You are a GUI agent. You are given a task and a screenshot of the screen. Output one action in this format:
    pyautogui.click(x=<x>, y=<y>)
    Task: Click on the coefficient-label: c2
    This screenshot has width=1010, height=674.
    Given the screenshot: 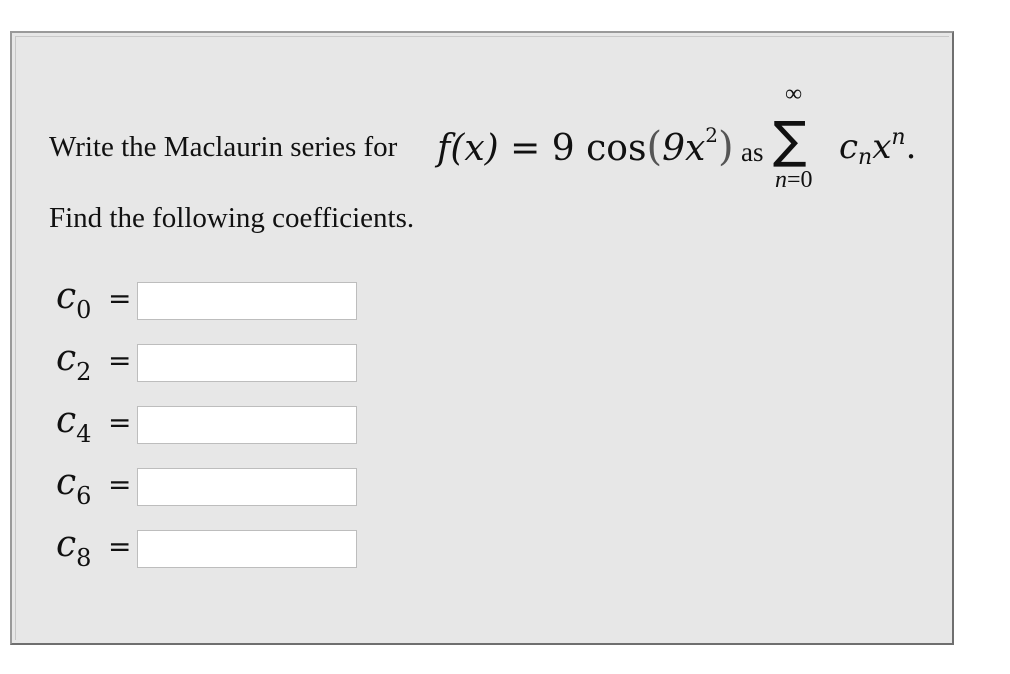 What is the action you would take?
    pyautogui.click(x=73, y=362)
    